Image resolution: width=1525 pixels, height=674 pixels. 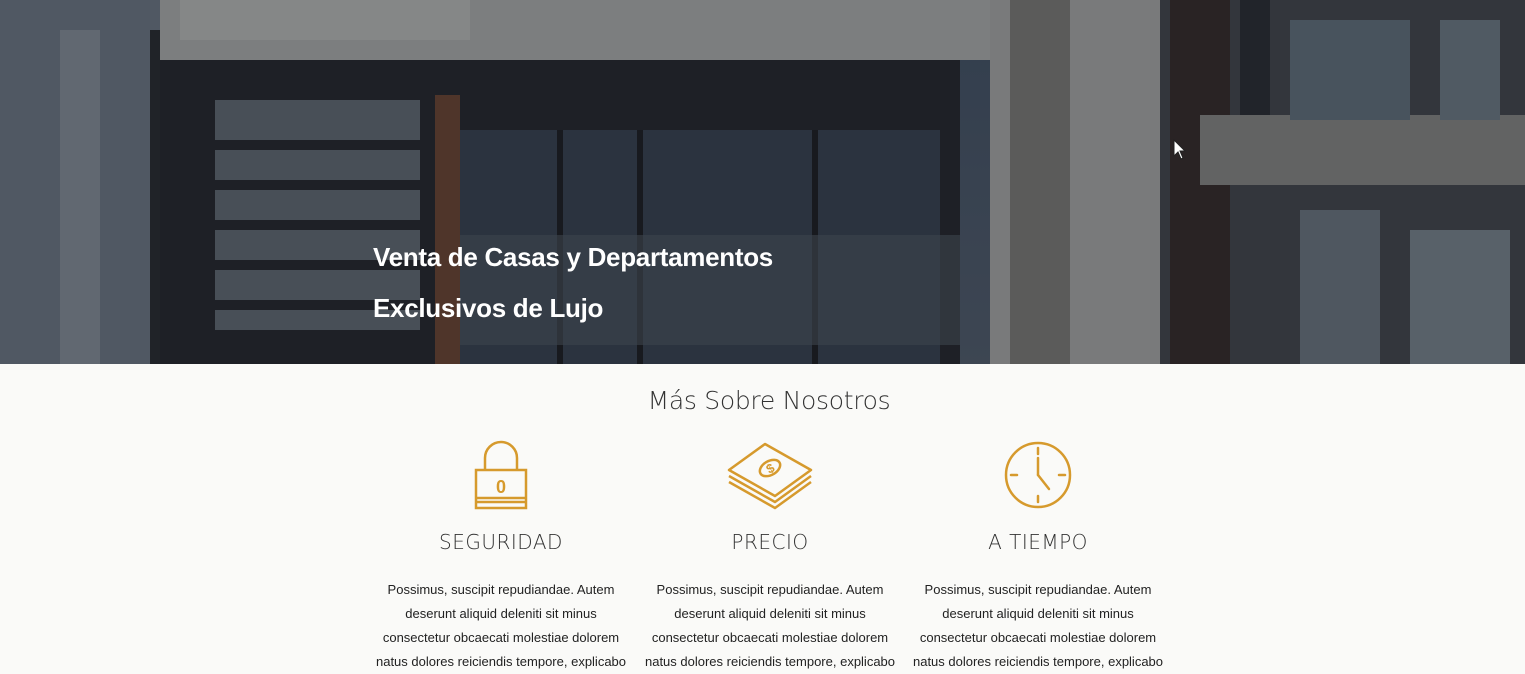 I want to click on mouse-cursor-icon, so click(x=1180, y=149).